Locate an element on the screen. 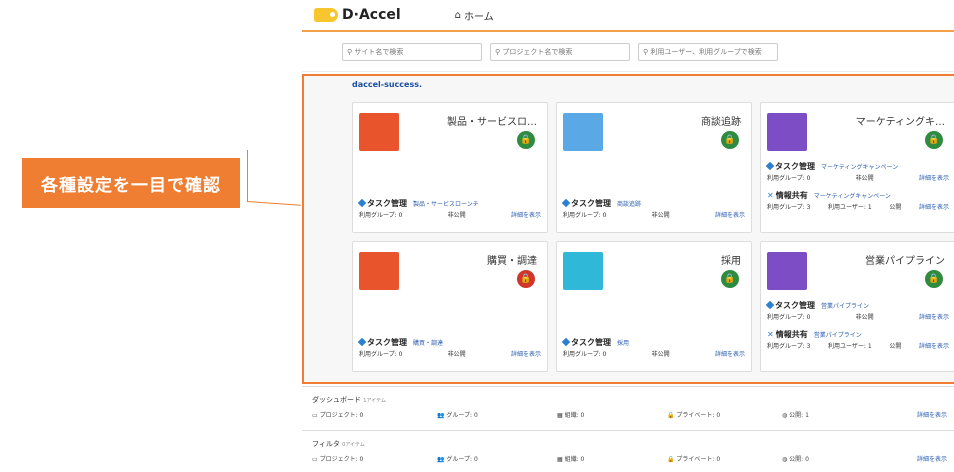 The image size is (954, 472). folder-icon: ▭ プロジェクト: 0 is located at coordinates (338, 459).